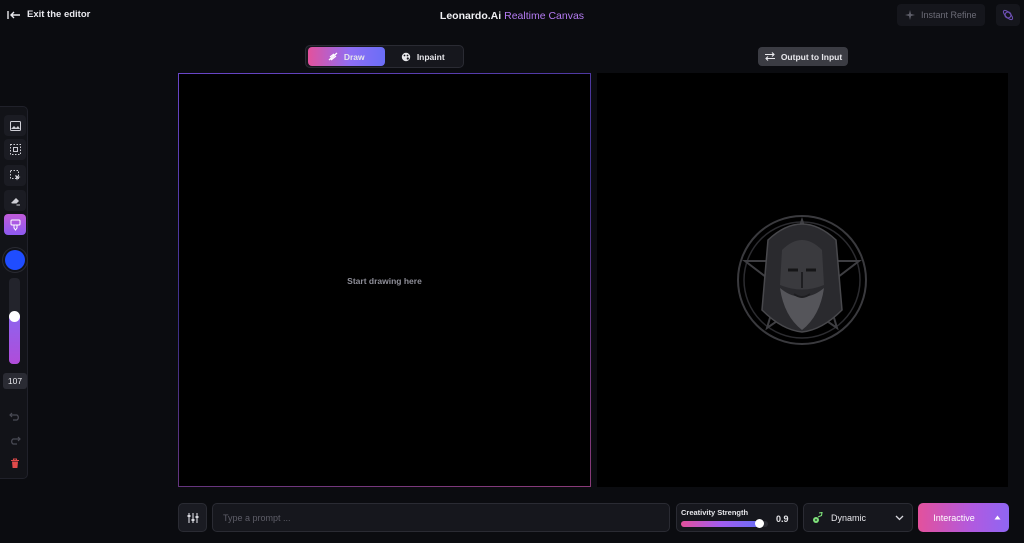 Image resolution: width=1024 pixels, height=543 pixels. Describe the element at coordinates (759, 523) in the screenshot. I see `creativity-strength-knob` at that location.